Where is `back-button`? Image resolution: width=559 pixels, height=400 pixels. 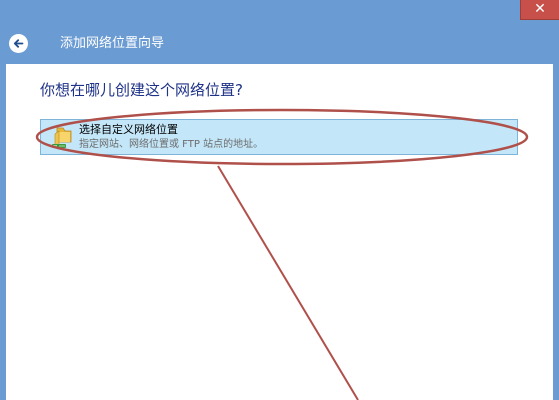 back-button is located at coordinates (18, 43).